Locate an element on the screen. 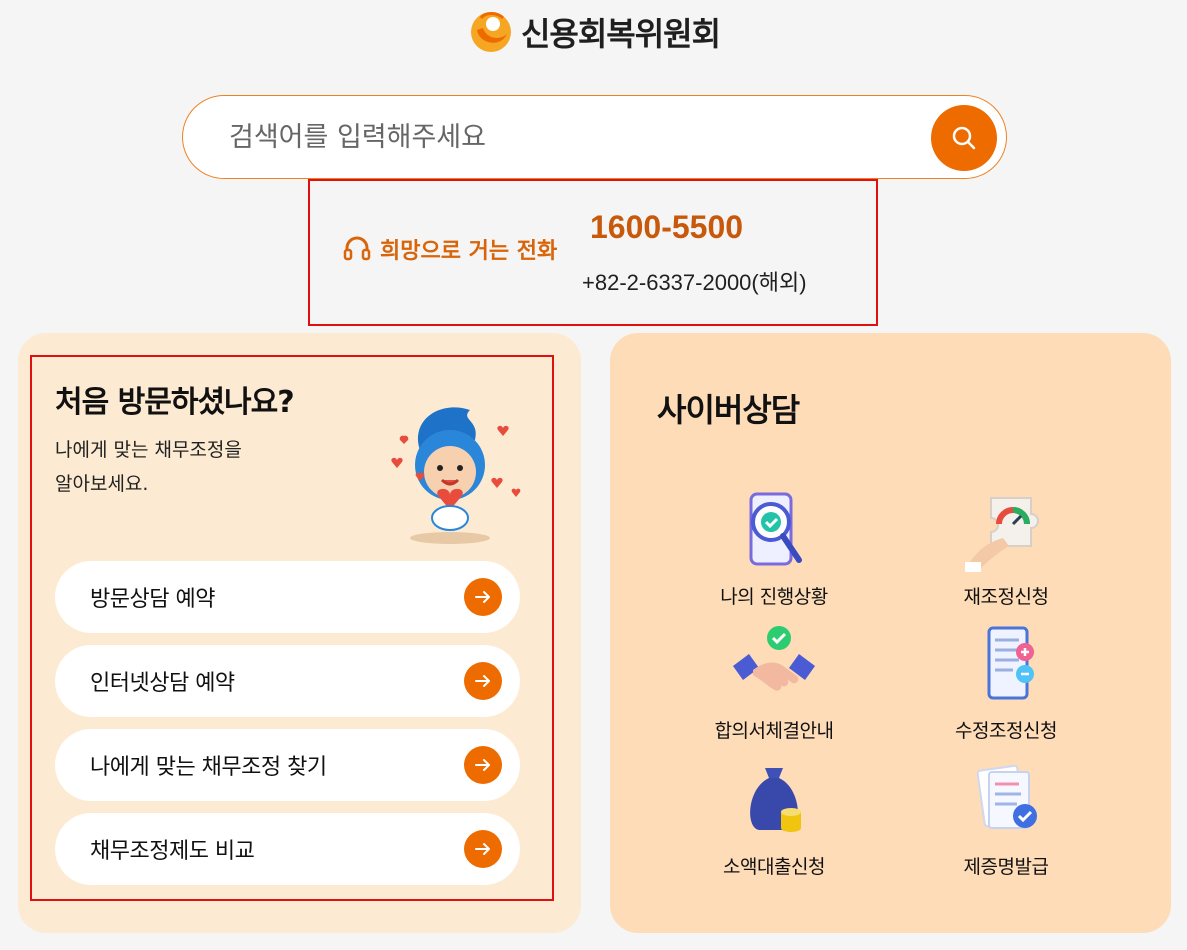 The height and width of the screenshot is (950, 1187). site-header: 신용회복위원회 is located at coordinates (593, 32).